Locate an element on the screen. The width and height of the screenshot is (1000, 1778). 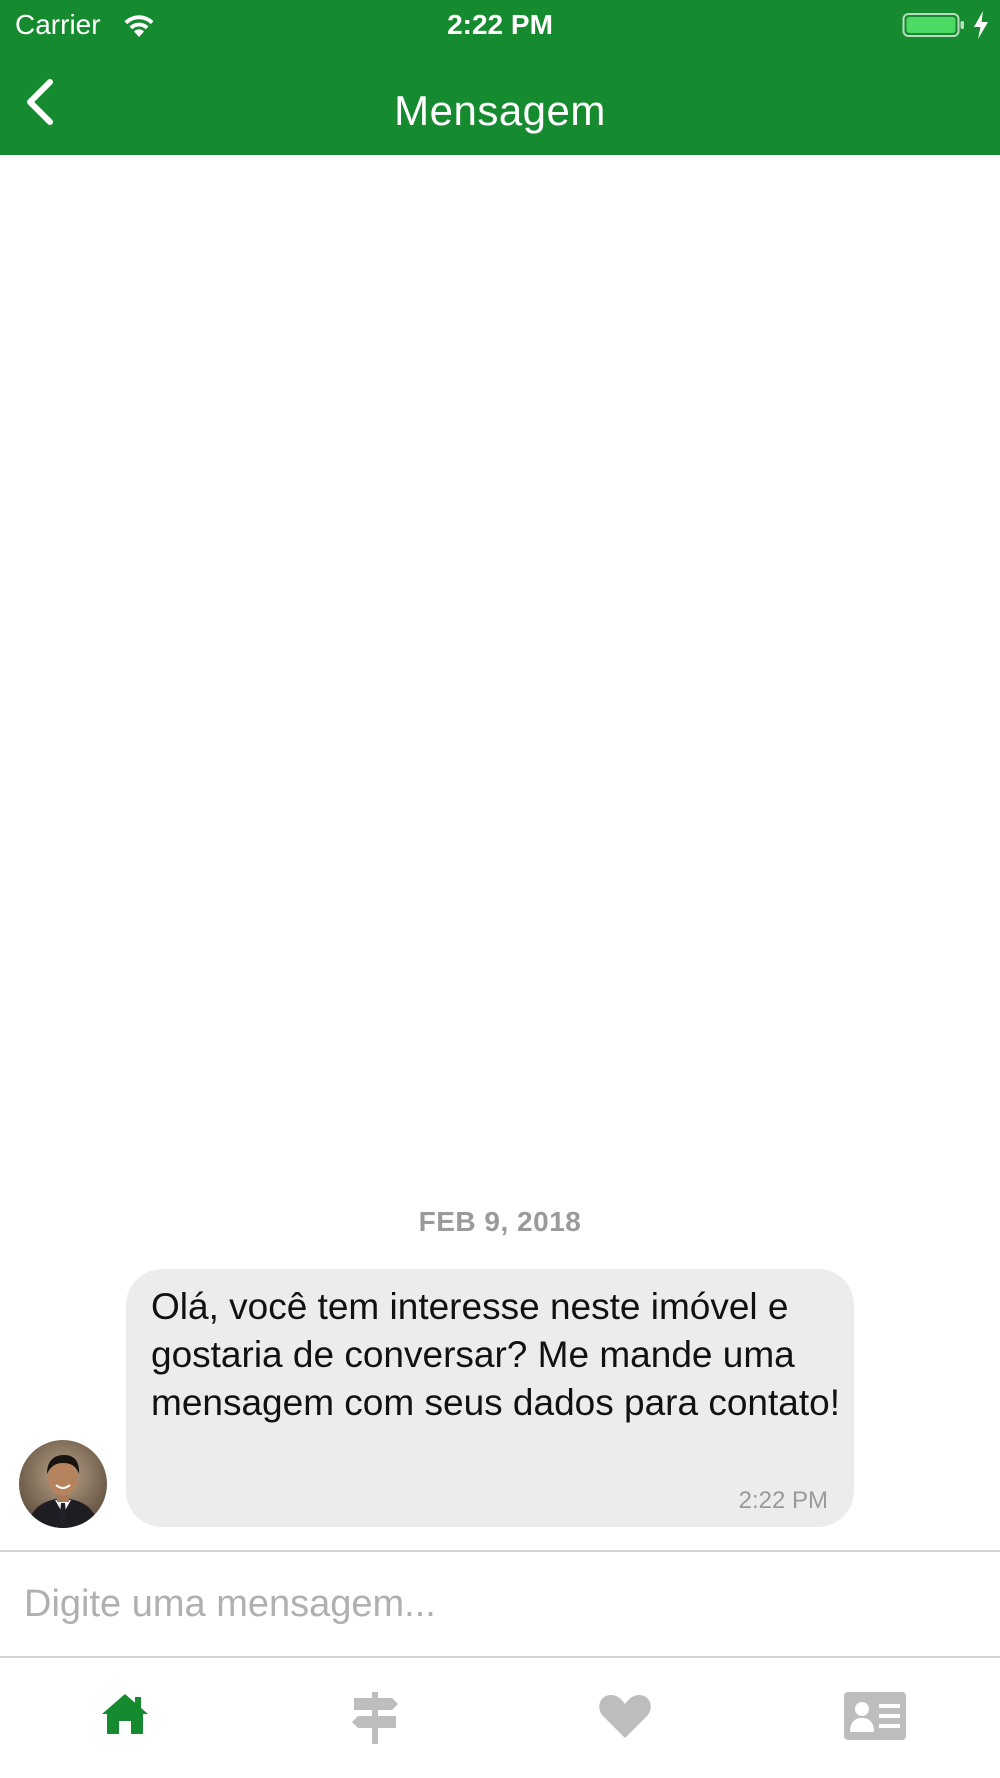
message-timestamp: 2:22 PM is located at coordinates (783, 1500).